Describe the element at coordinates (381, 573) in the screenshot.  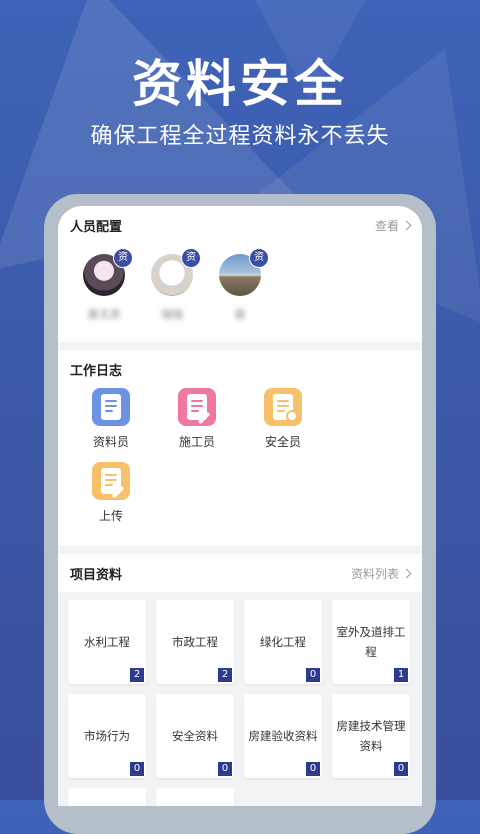
I see `doc-list-link: 资料列表` at that location.